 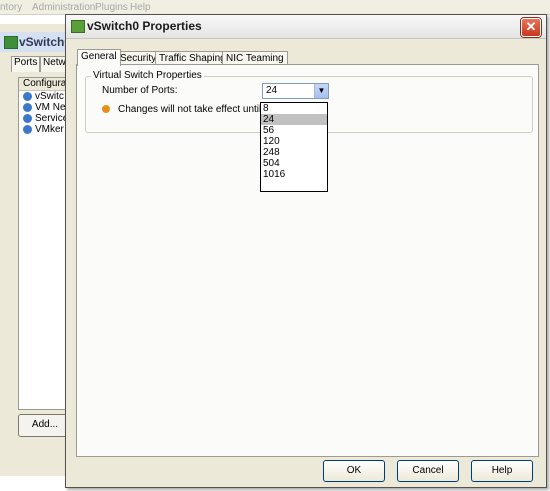 I want to click on dropdown-option: 1016, so click(x=294, y=174).